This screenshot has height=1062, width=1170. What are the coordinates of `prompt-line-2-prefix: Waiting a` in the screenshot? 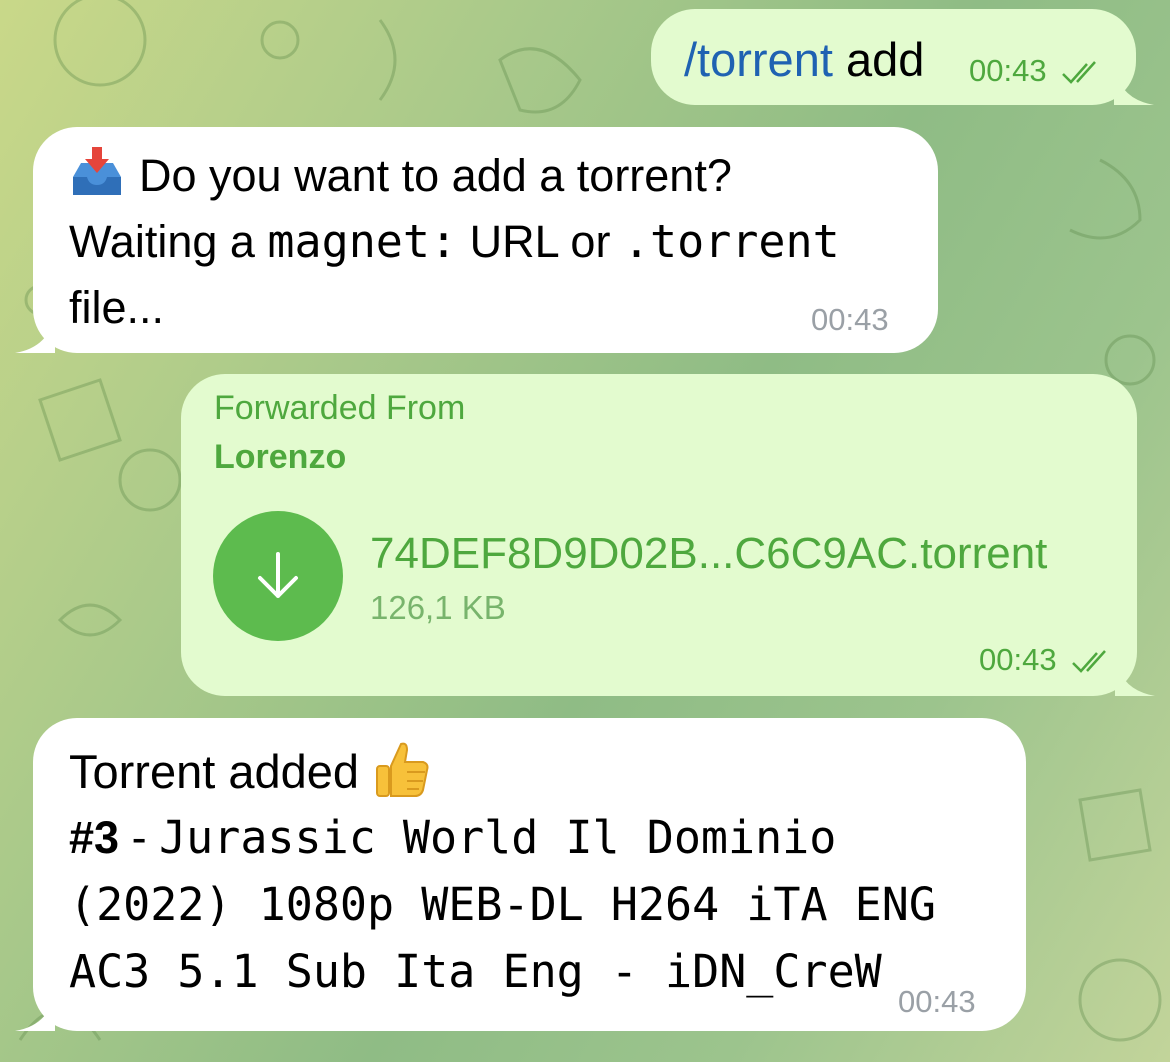 It's located at (168, 241).